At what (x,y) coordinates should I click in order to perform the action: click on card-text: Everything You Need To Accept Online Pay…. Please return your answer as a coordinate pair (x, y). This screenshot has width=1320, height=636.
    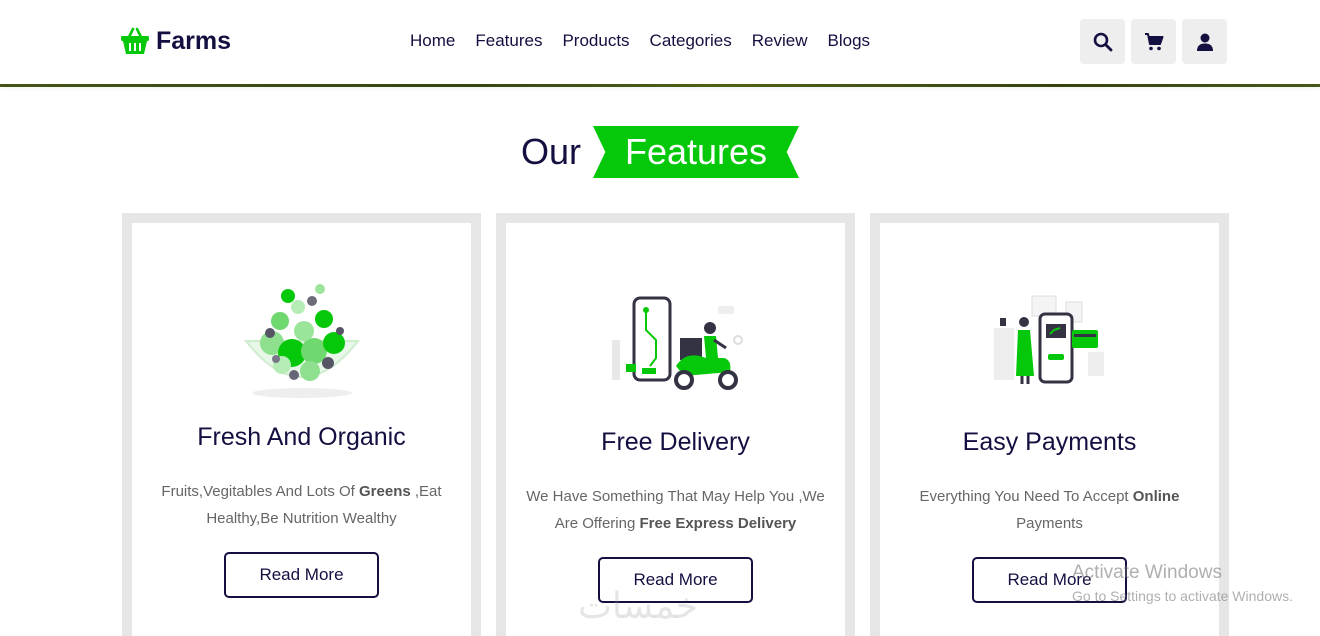
    Looking at the image, I should click on (1049, 510).